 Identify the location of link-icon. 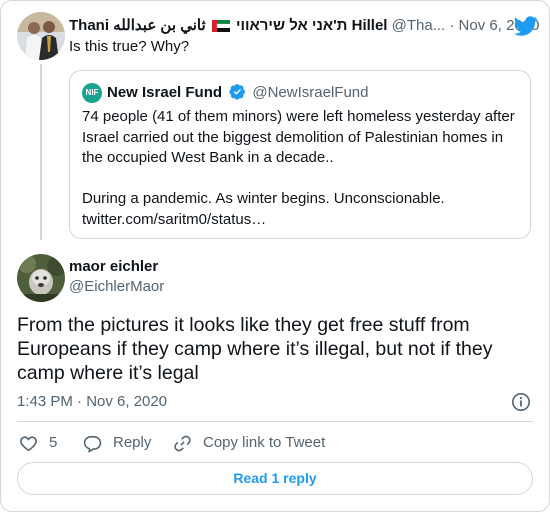
(182, 443).